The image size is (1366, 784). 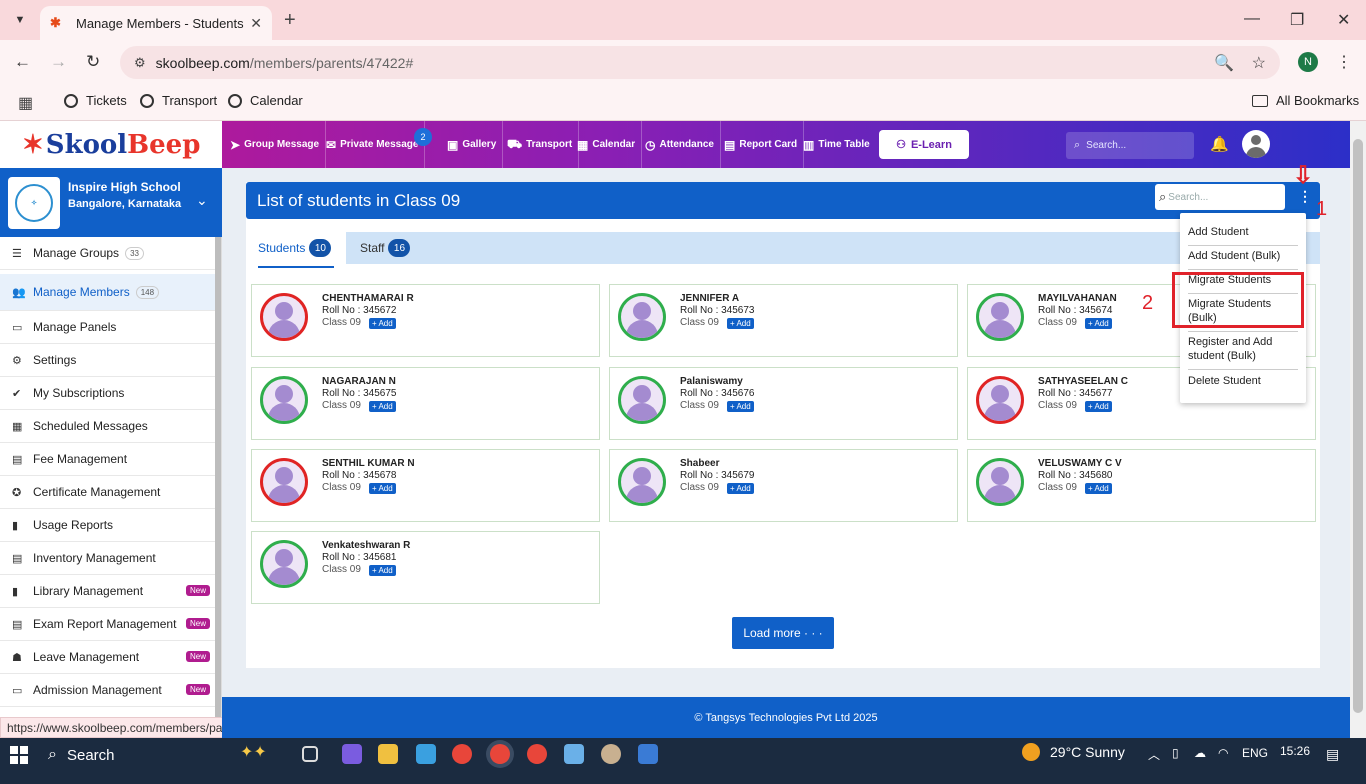 What do you see at coordinates (352, 754) in the screenshot?
I see `copilot-icon` at bounding box center [352, 754].